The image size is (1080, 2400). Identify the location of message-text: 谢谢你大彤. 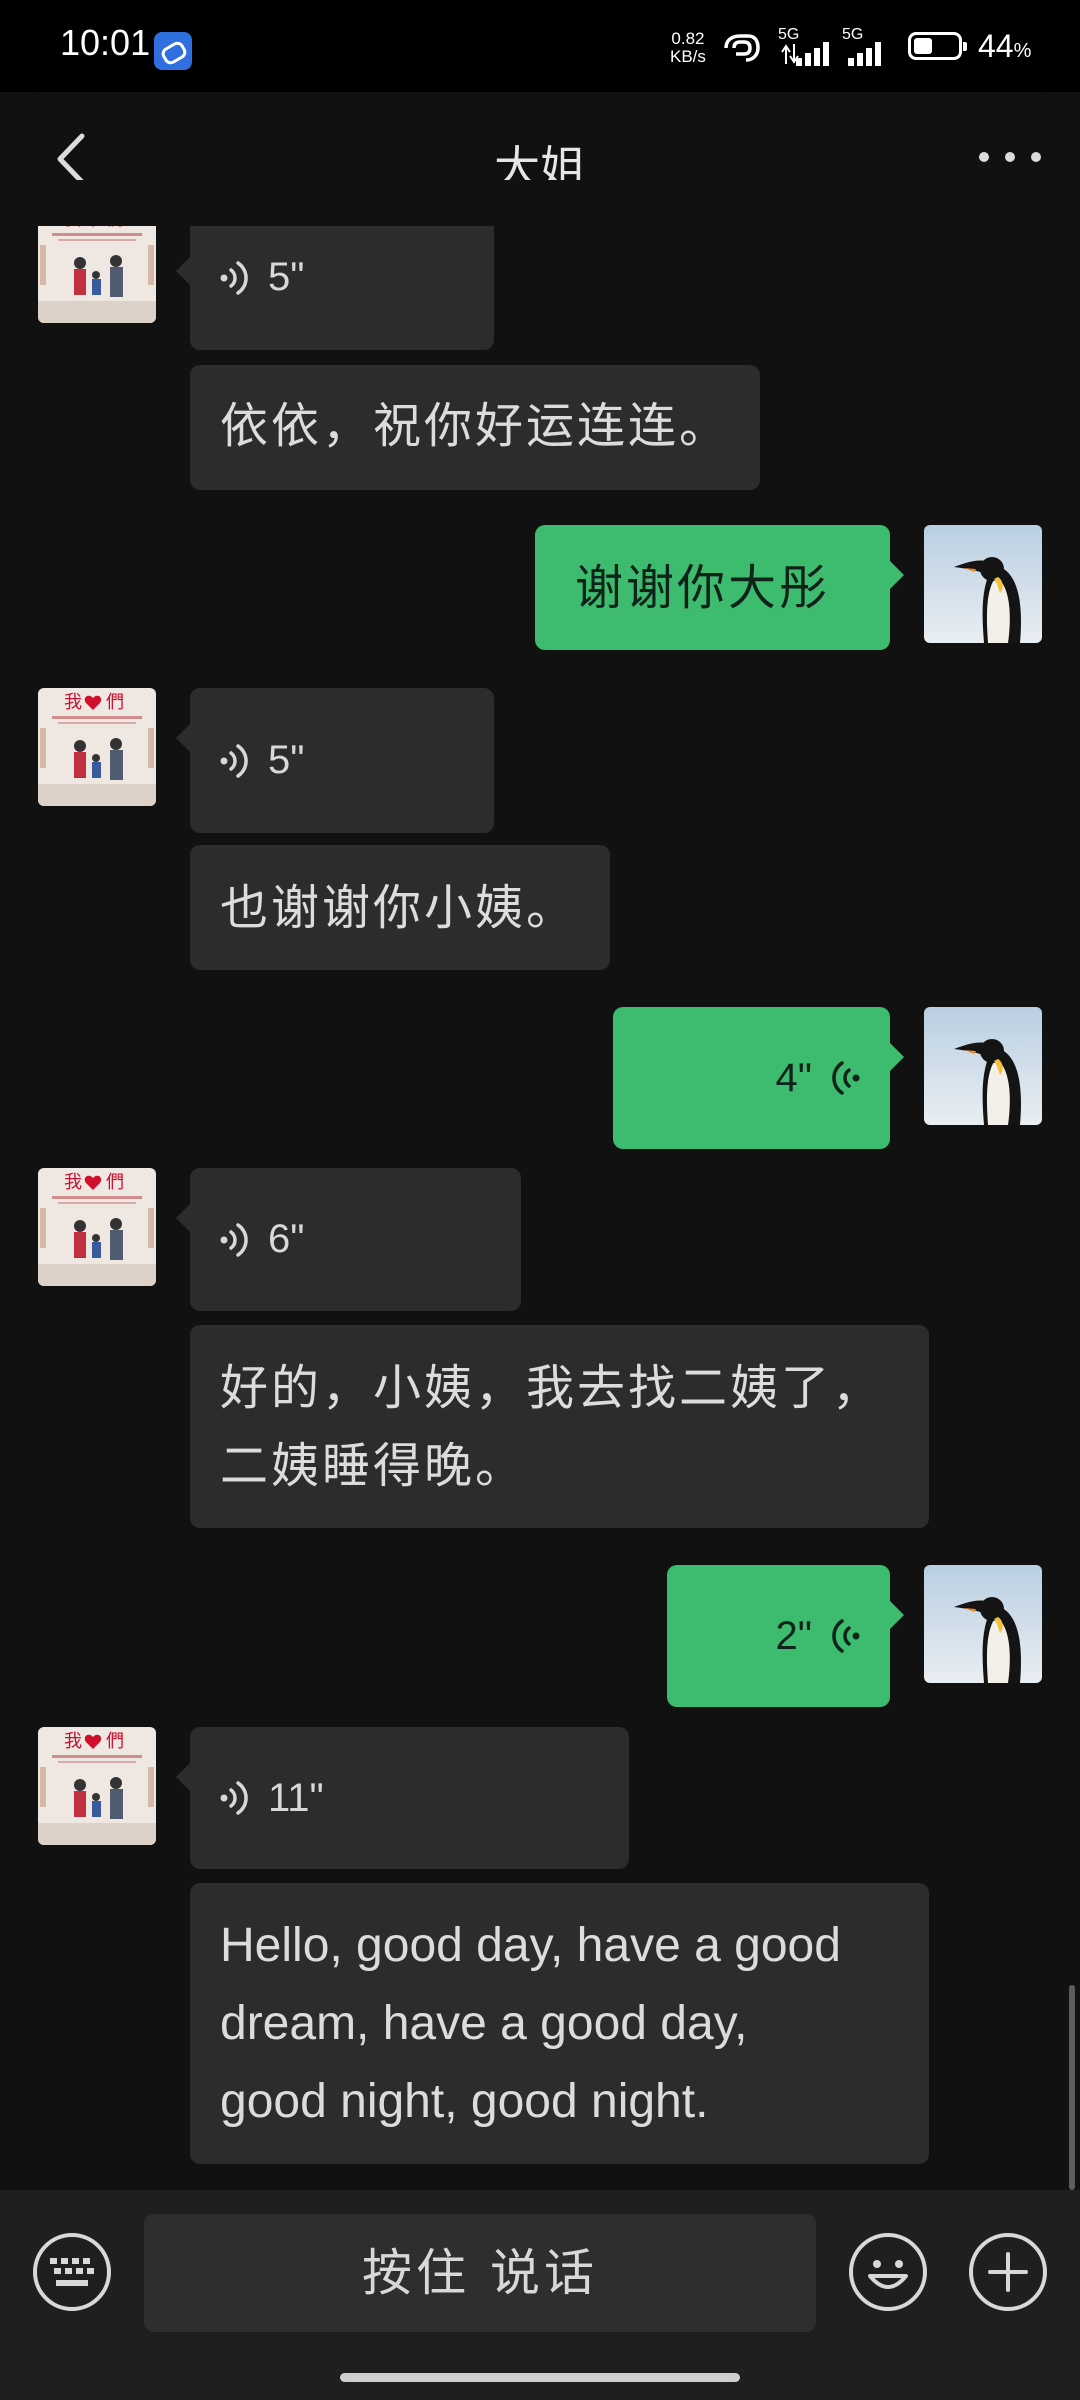
(703, 588).